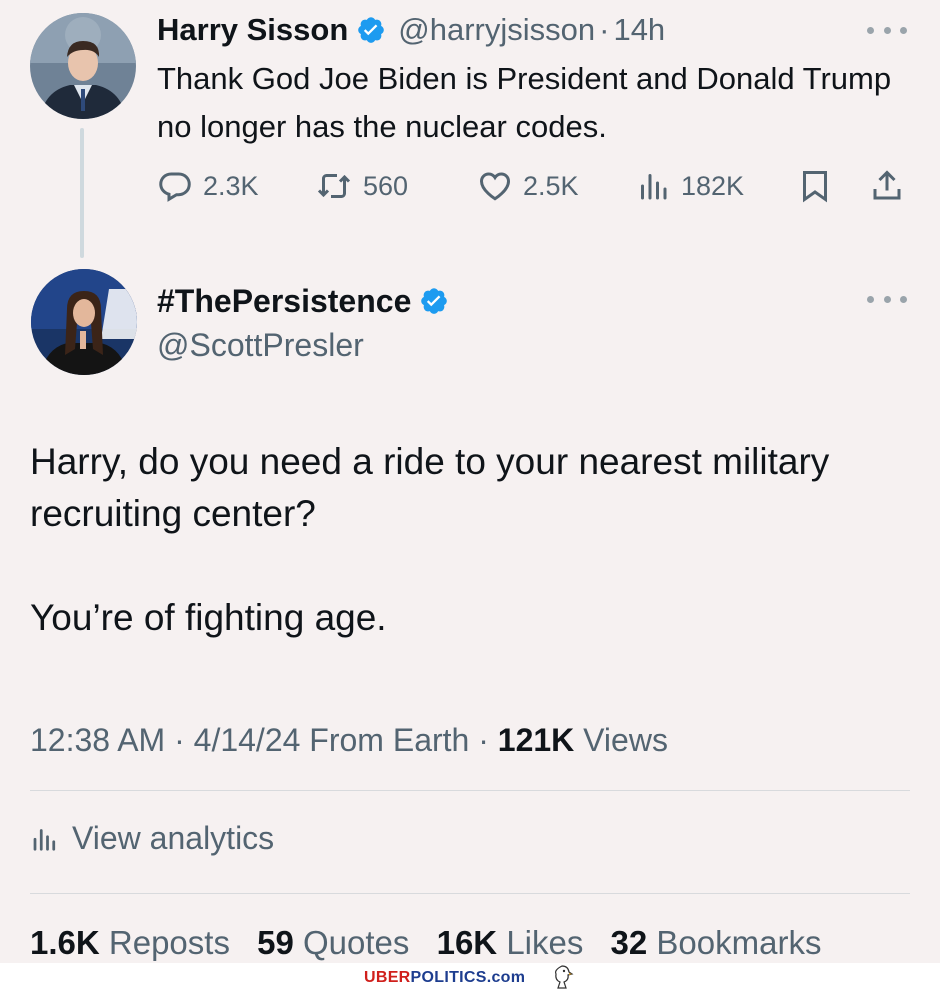  Describe the element at coordinates (536, 740) in the screenshot. I see `views-total: 121K` at that location.